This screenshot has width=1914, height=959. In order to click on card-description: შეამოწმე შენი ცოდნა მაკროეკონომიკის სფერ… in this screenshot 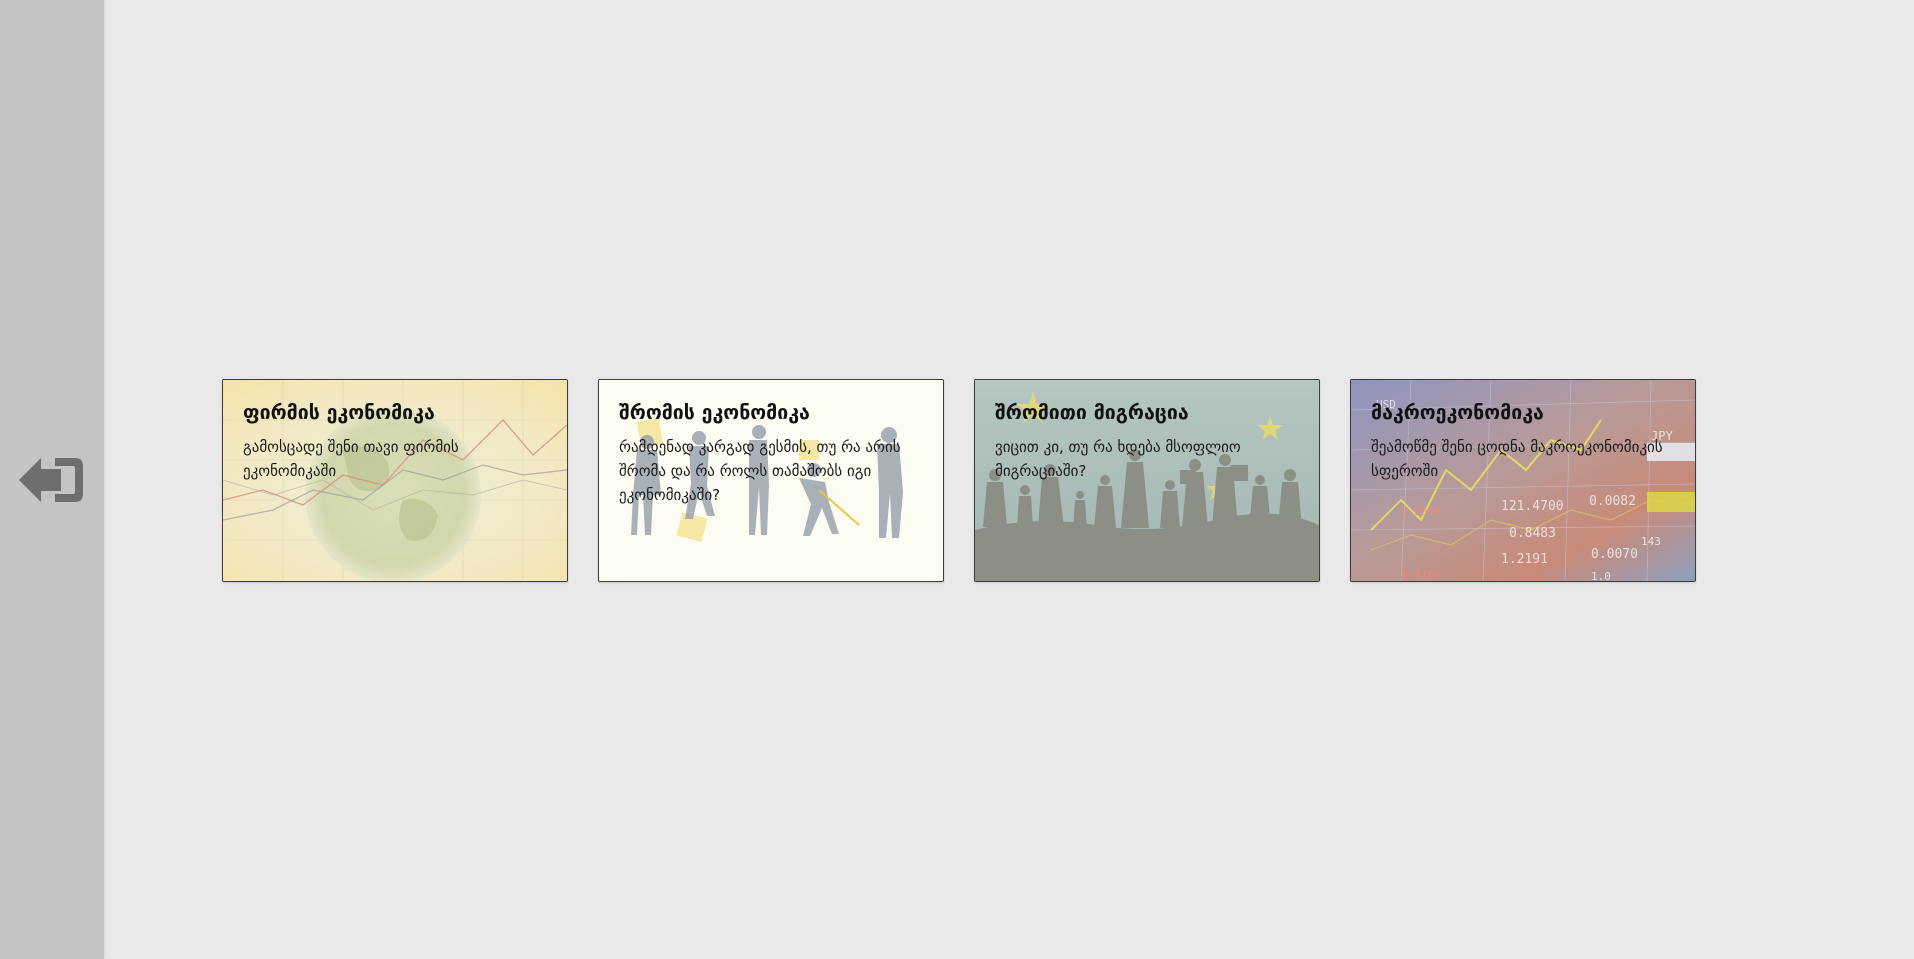, I will do `click(1517, 459)`.